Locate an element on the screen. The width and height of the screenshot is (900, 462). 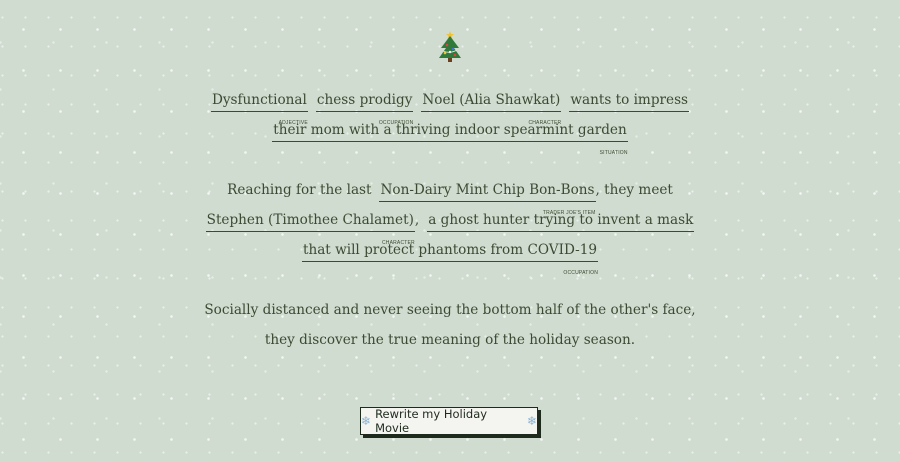
trader-joes-item-value: Non-Dairy Mint Chip Bon-Bons is located at coordinates (487, 190).